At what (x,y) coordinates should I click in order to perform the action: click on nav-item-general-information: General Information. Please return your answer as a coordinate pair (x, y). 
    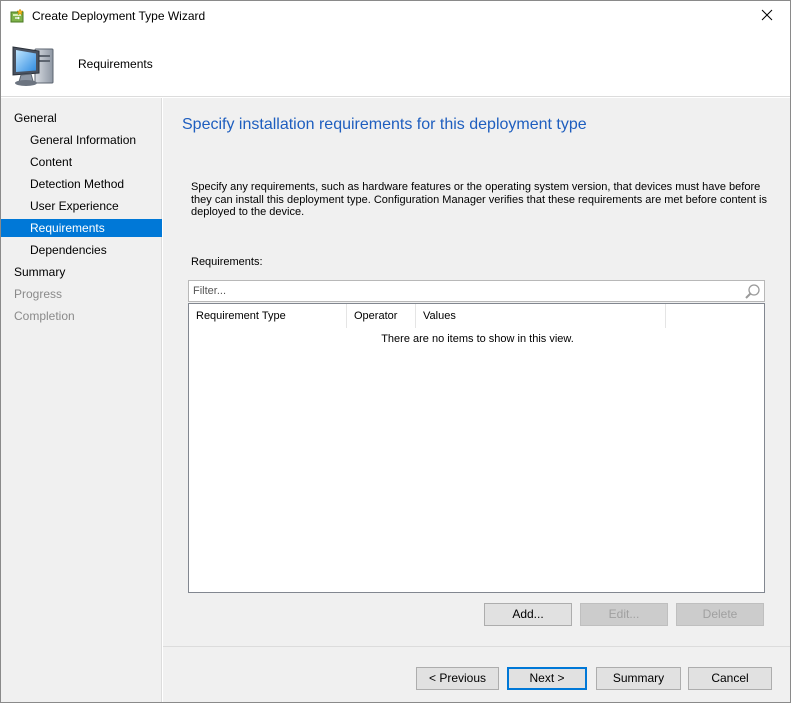
    Looking at the image, I should click on (81, 140).